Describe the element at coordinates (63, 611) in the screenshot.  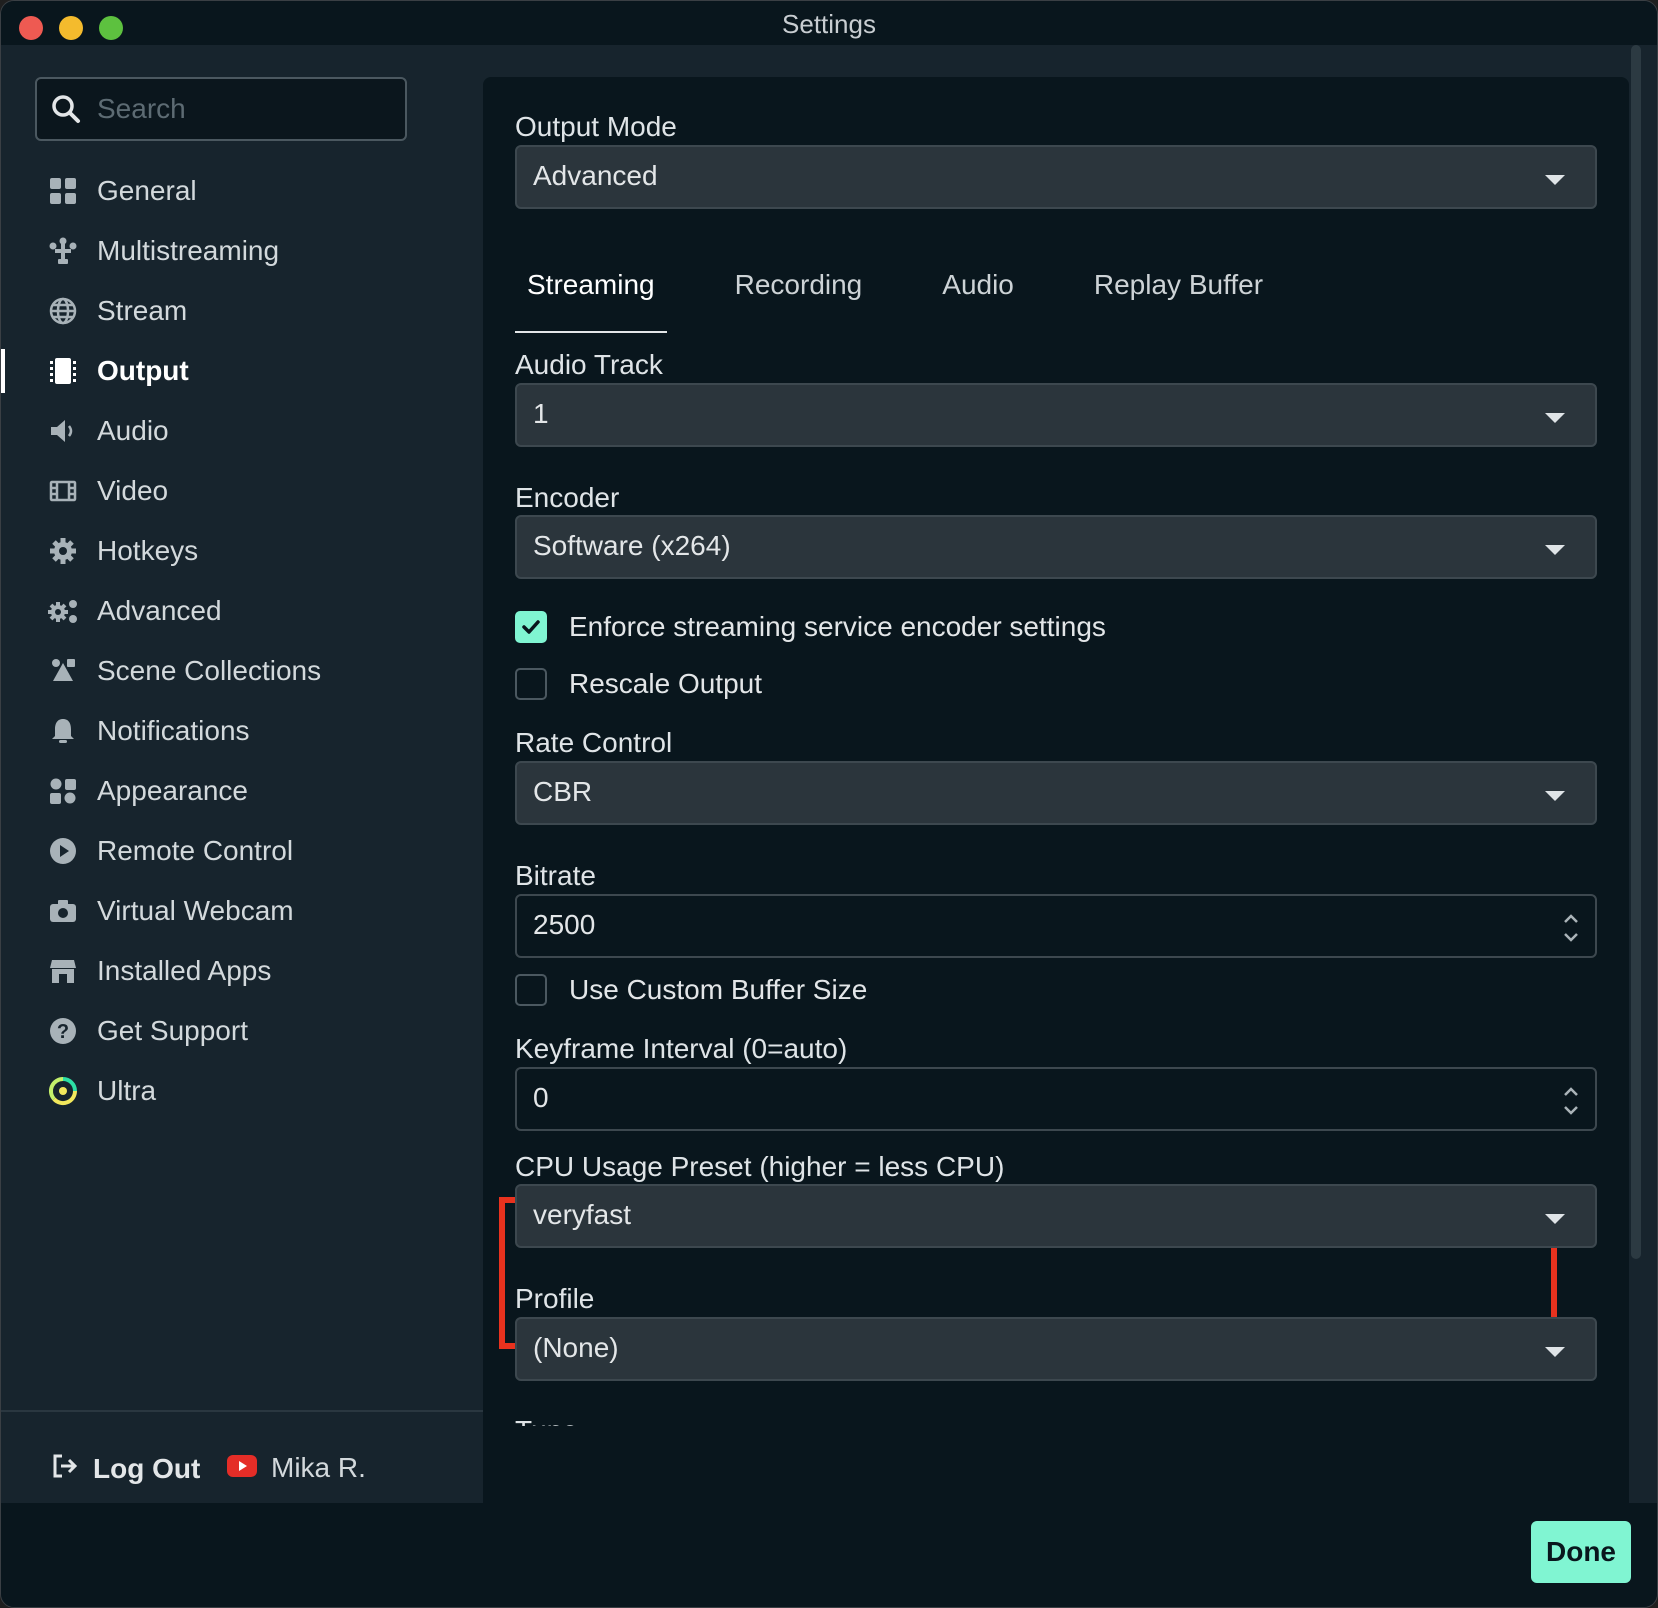
I see `gears-icon` at that location.